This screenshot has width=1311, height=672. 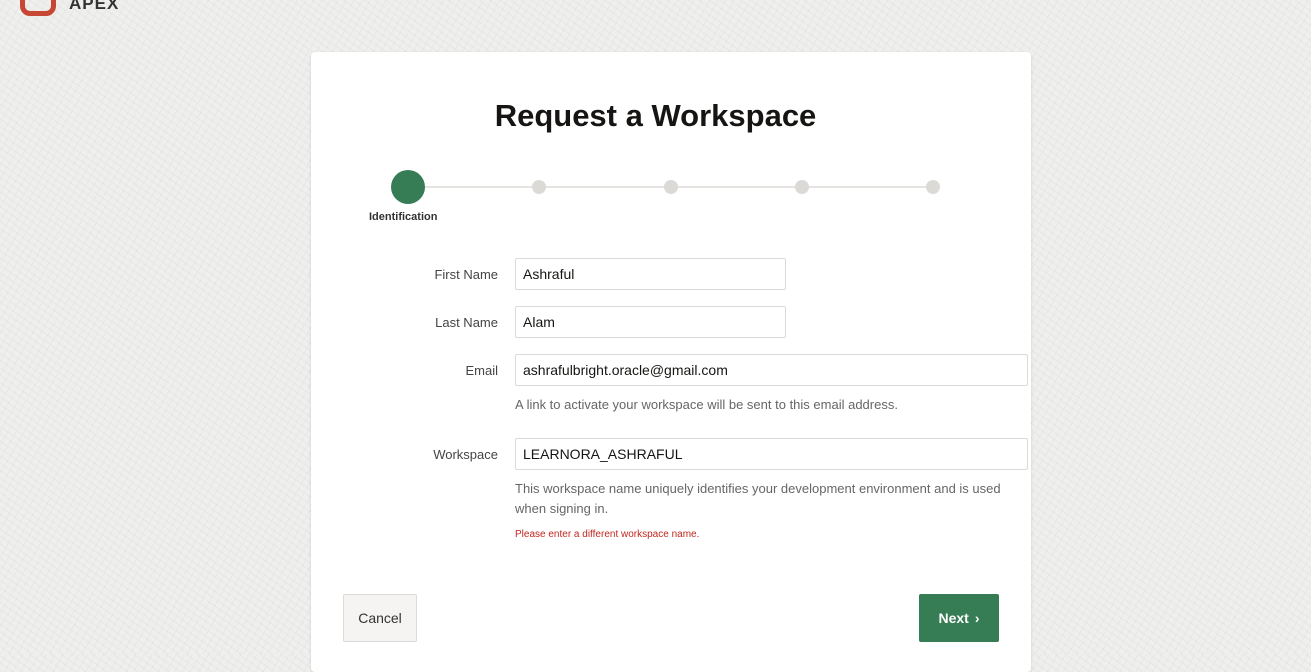 What do you see at coordinates (481, 370) in the screenshot?
I see `email-label: Email` at bounding box center [481, 370].